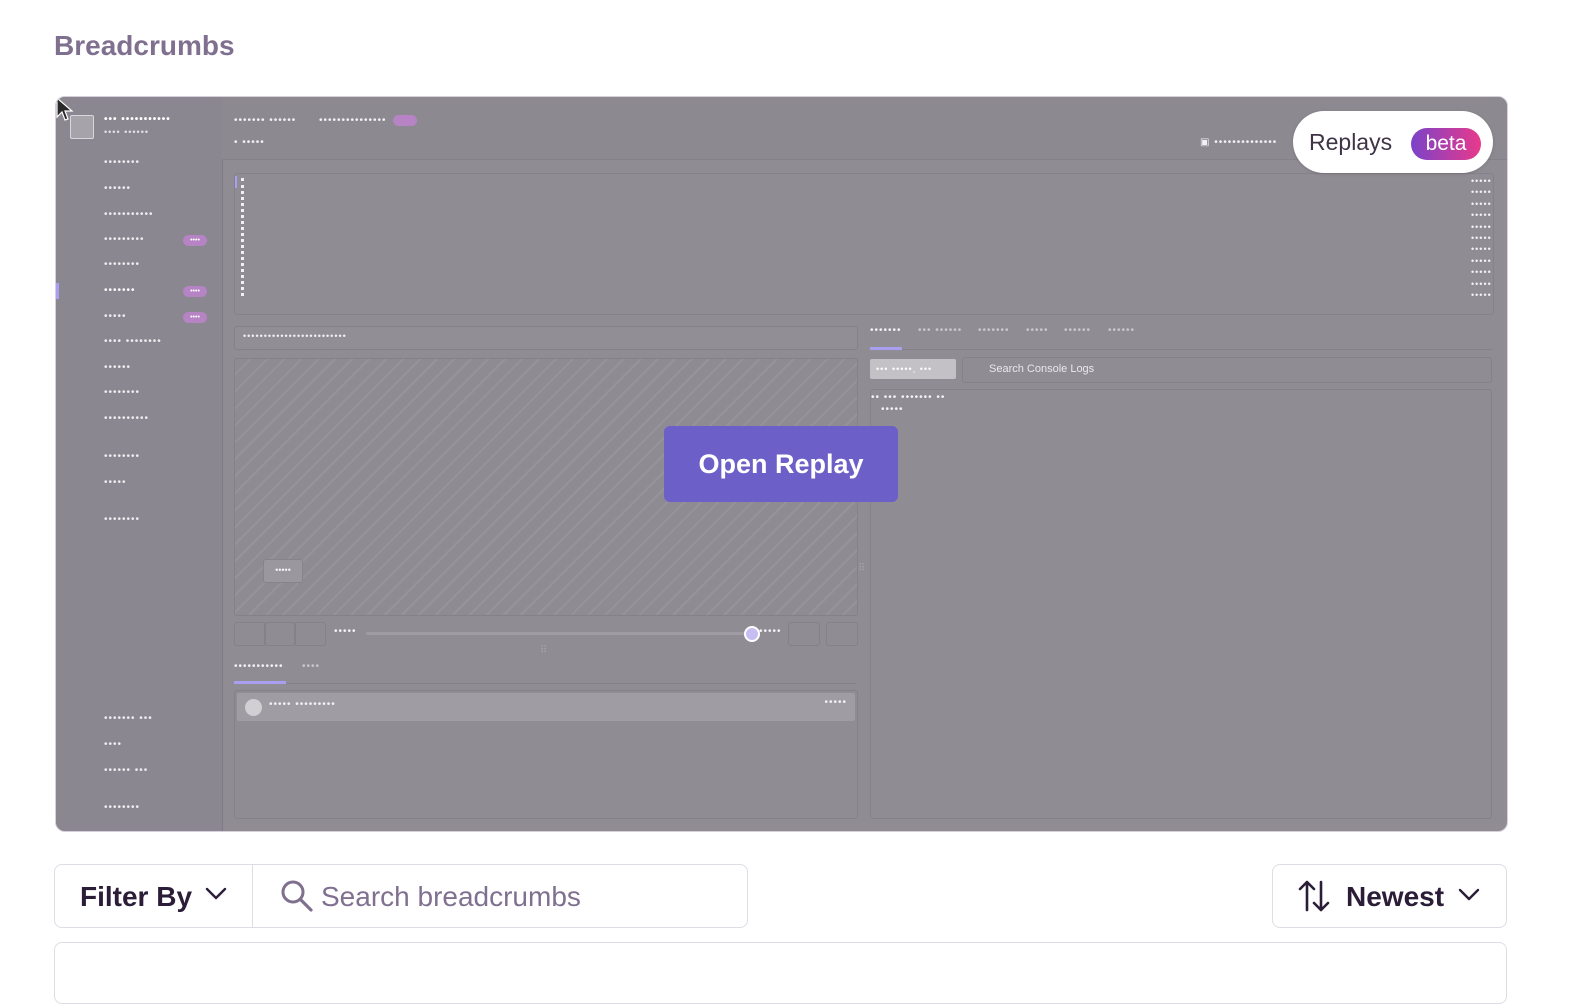 This screenshot has height=1004, width=1584. What do you see at coordinates (133, 341) in the screenshot?
I see `preview-nav-item: •••• ••••••••` at bounding box center [133, 341].